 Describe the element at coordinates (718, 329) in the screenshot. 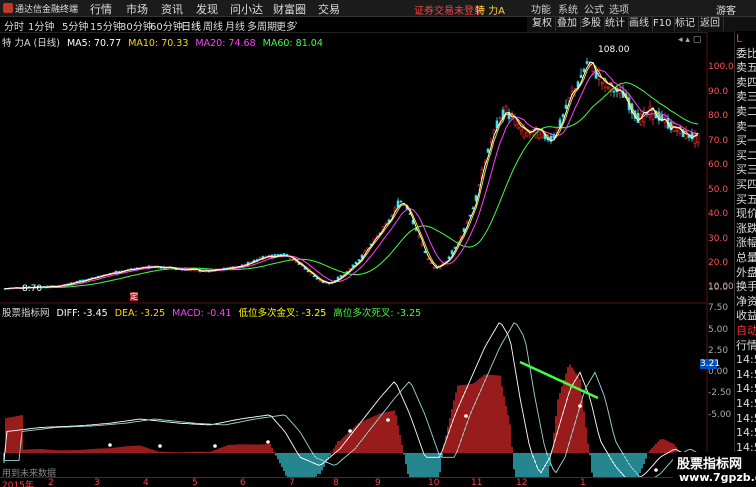

I see `indicator-y-tick: 5.00` at that location.